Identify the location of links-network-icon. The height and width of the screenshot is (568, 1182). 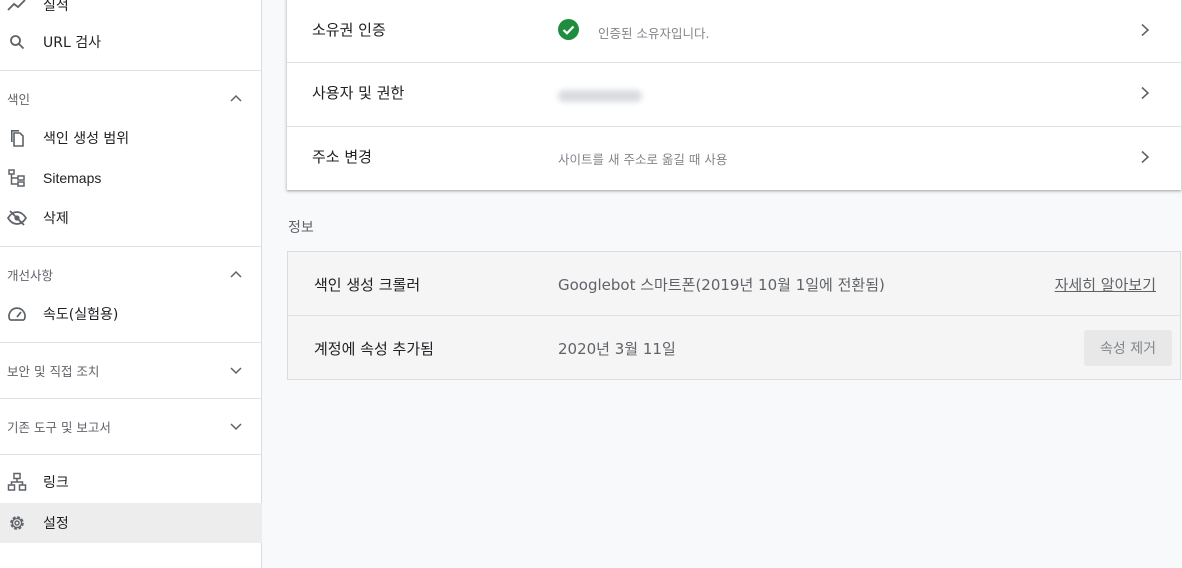
(17, 481).